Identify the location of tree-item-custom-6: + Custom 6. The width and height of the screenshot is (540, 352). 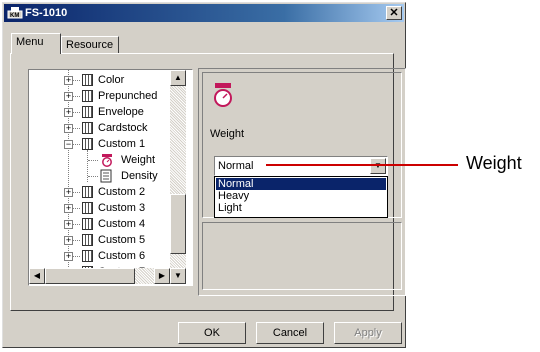
(104, 256).